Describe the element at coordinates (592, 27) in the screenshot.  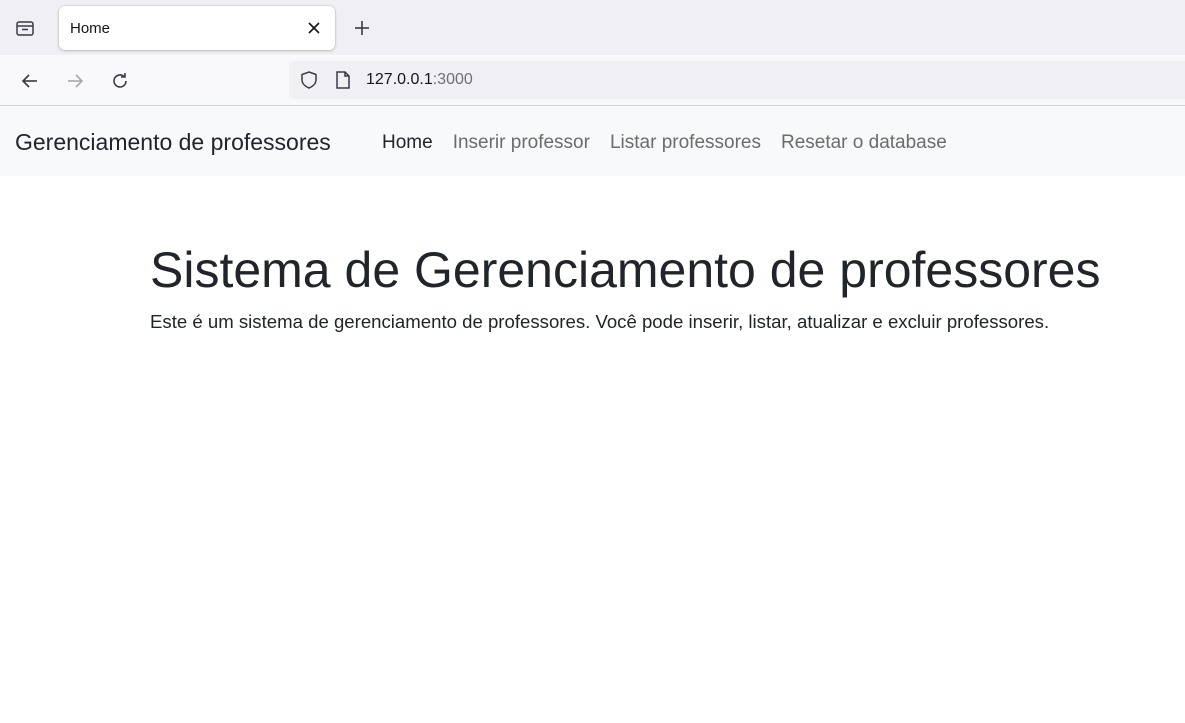
I see `browser-tab-strip: Home` at that location.